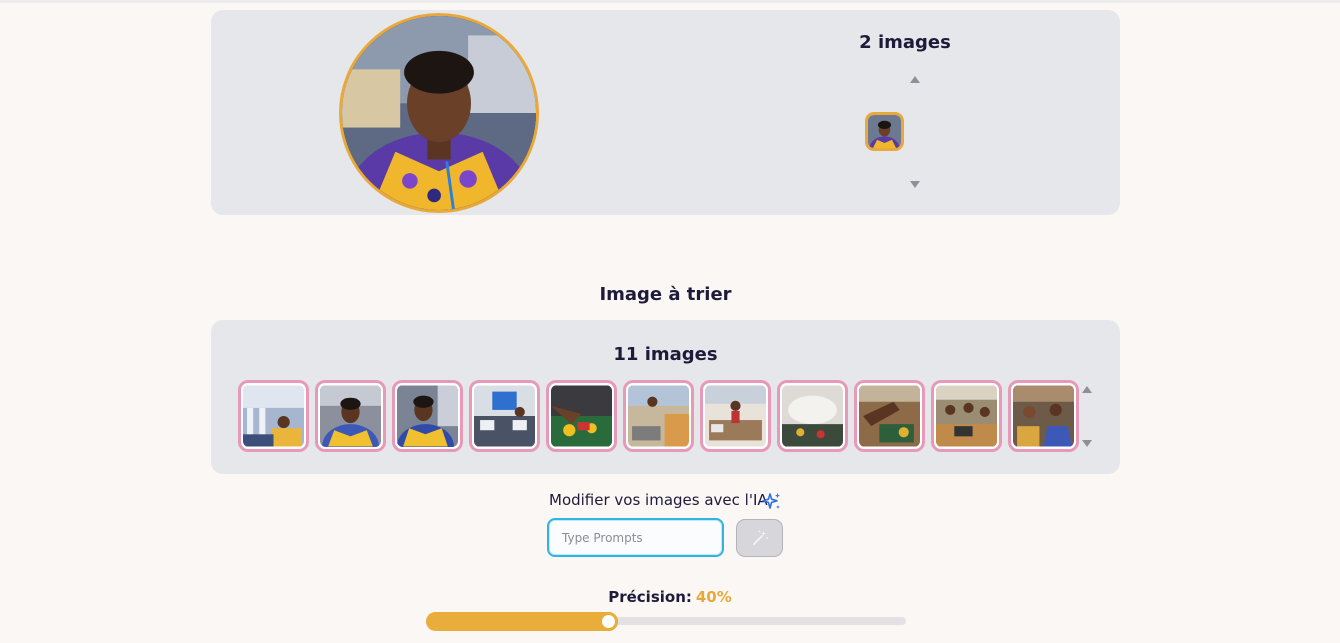 The width and height of the screenshot is (1340, 643). I want to click on thumbnail-4-image, so click(504, 416).